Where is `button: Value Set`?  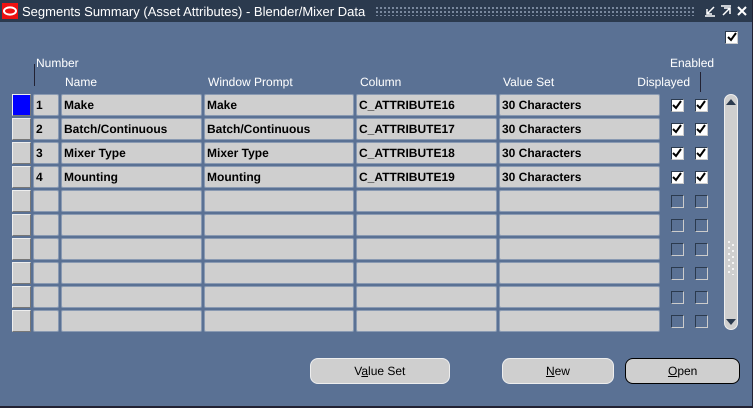
button: Value Set is located at coordinates (380, 371).